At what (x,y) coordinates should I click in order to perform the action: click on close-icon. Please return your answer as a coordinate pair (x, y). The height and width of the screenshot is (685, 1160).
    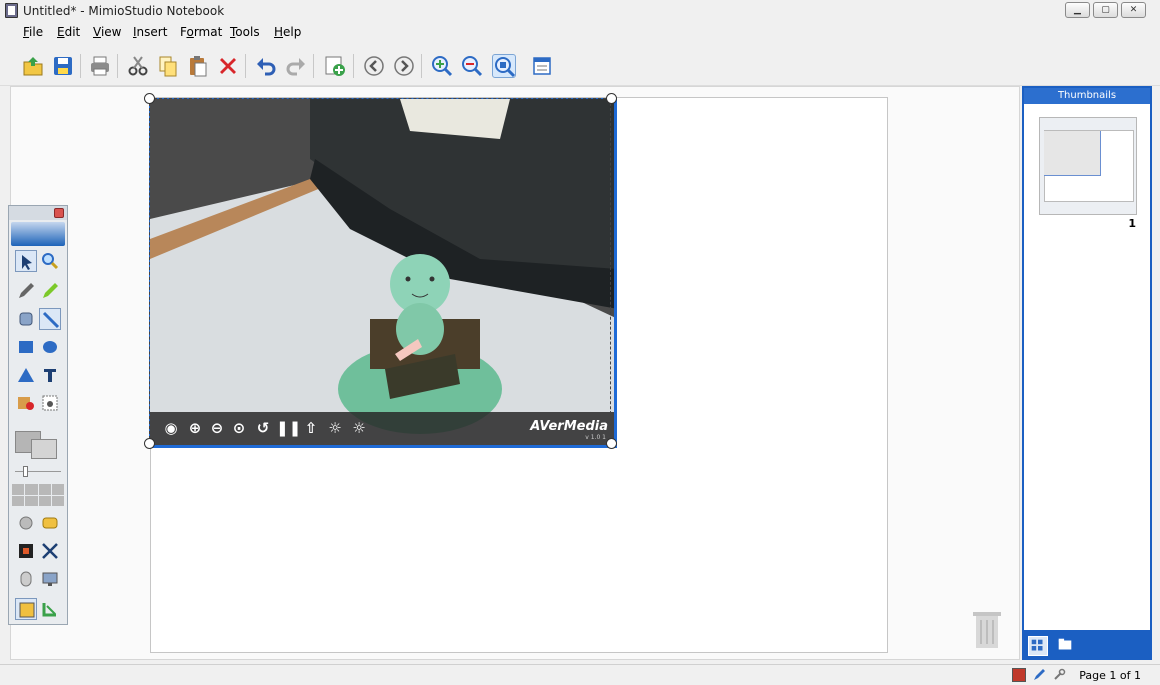
    Looking at the image, I should click on (59, 213).